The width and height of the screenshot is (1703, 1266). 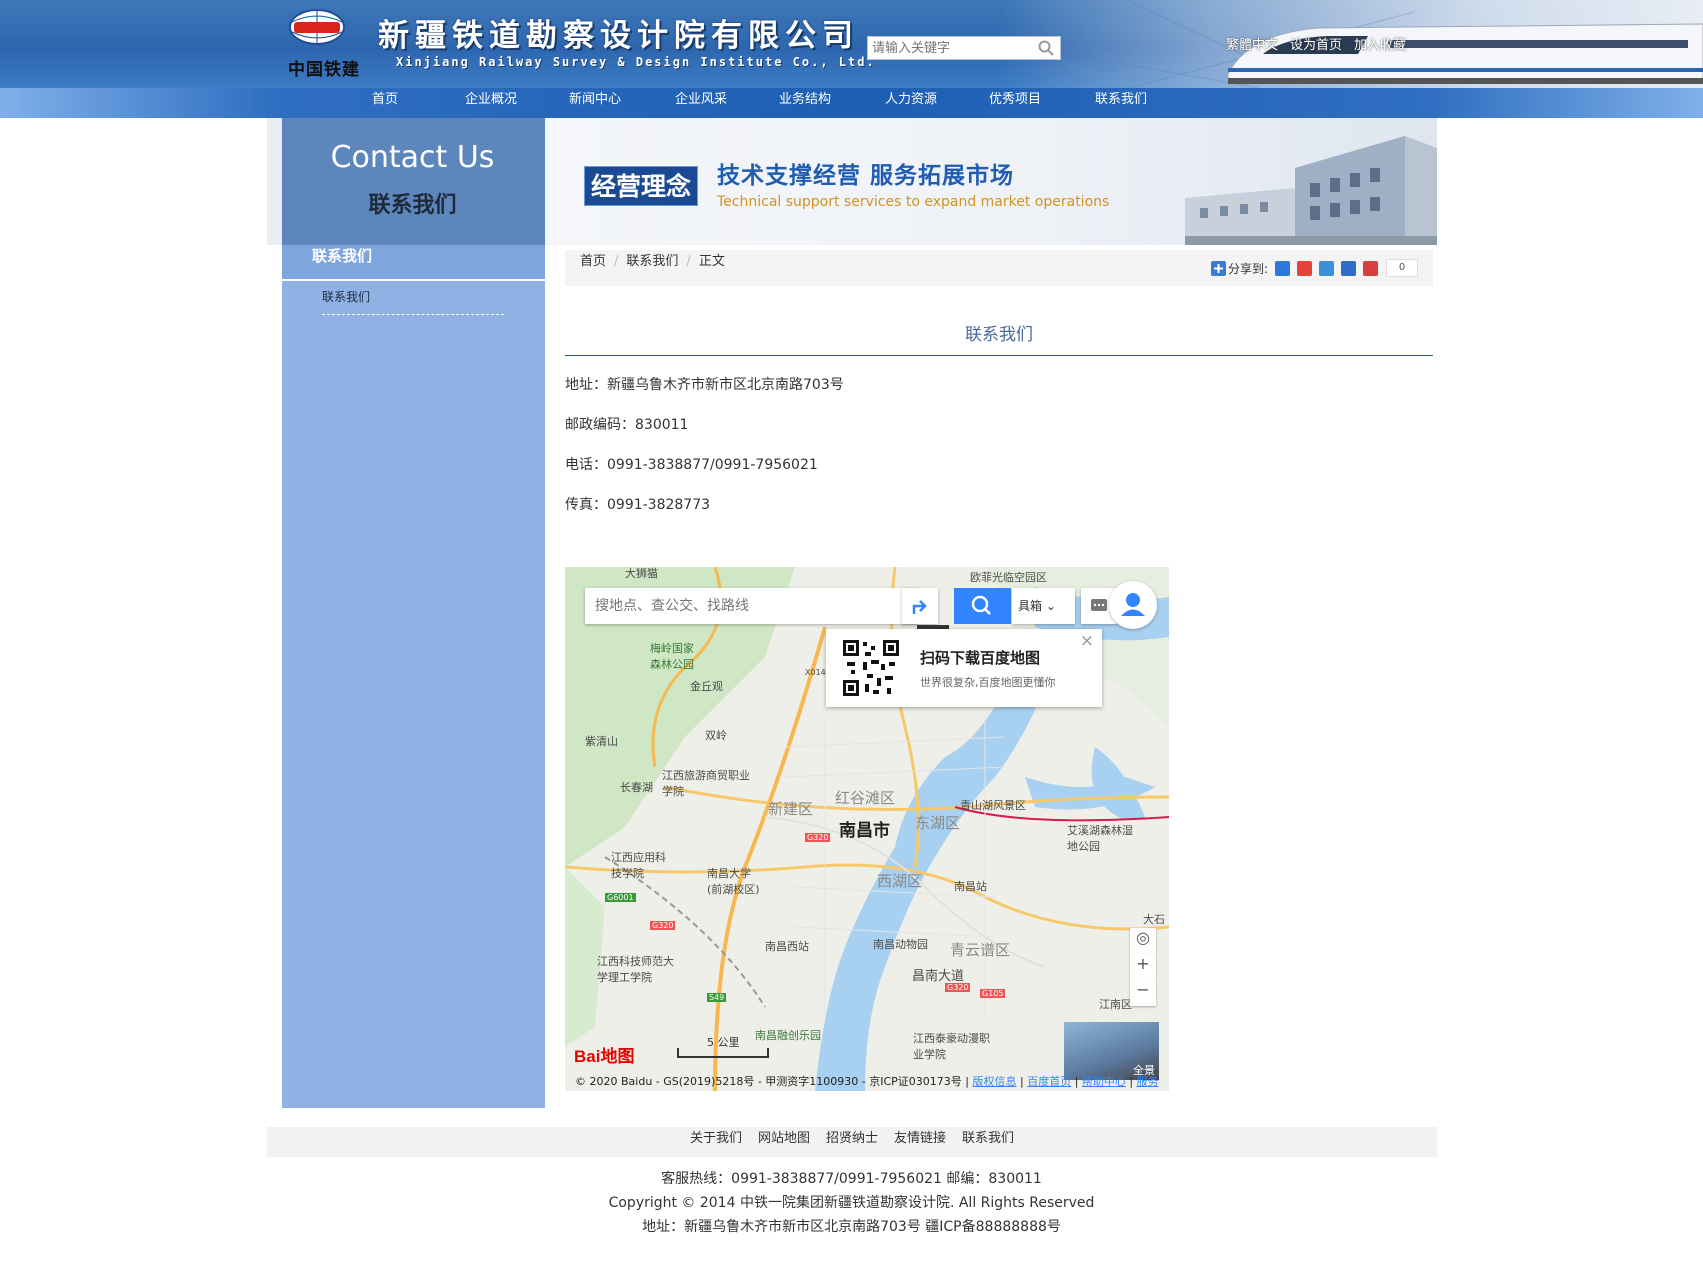 What do you see at coordinates (1316, 45) in the screenshot?
I see `link-set-homepage: 设为首页` at bounding box center [1316, 45].